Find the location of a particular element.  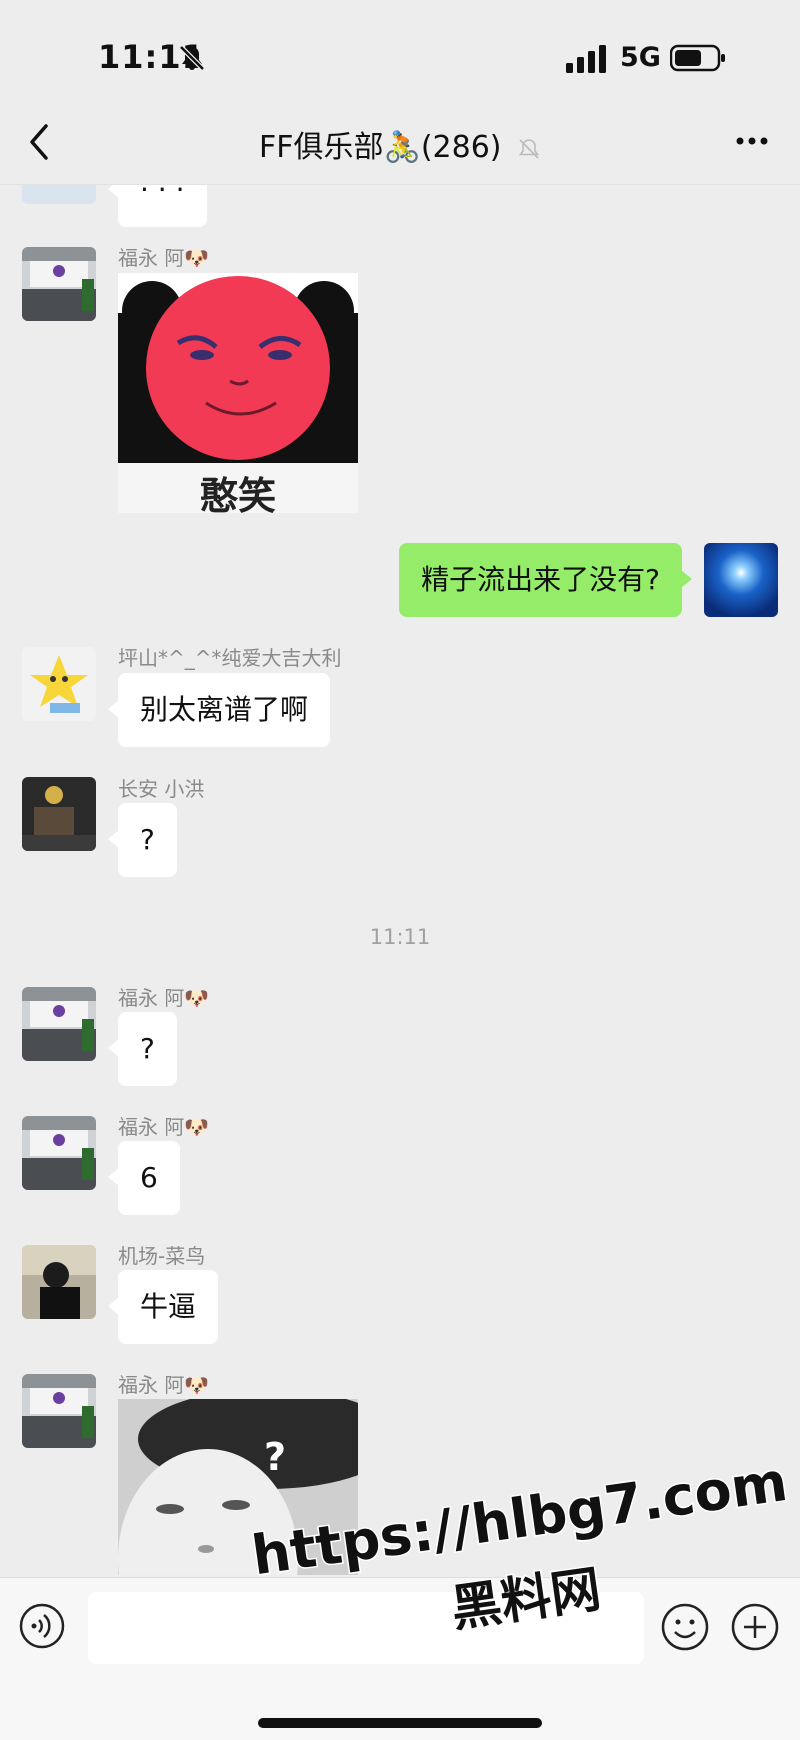

sticker-caption: ? is located at coordinates (275, 1457).